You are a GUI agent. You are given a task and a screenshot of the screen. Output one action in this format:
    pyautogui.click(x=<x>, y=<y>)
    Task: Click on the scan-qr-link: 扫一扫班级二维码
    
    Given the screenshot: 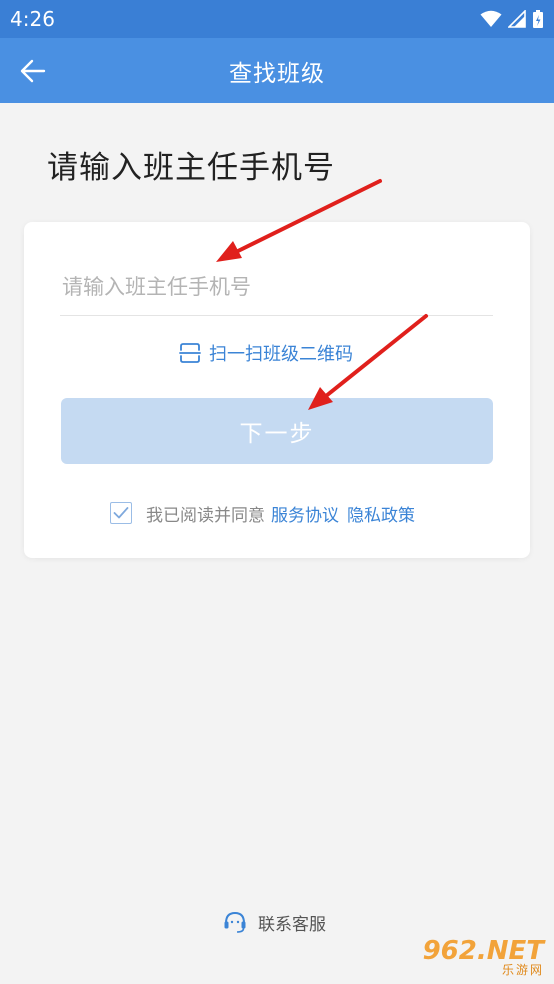 What is the action you would take?
    pyautogui.click(x=266, y=353)
    